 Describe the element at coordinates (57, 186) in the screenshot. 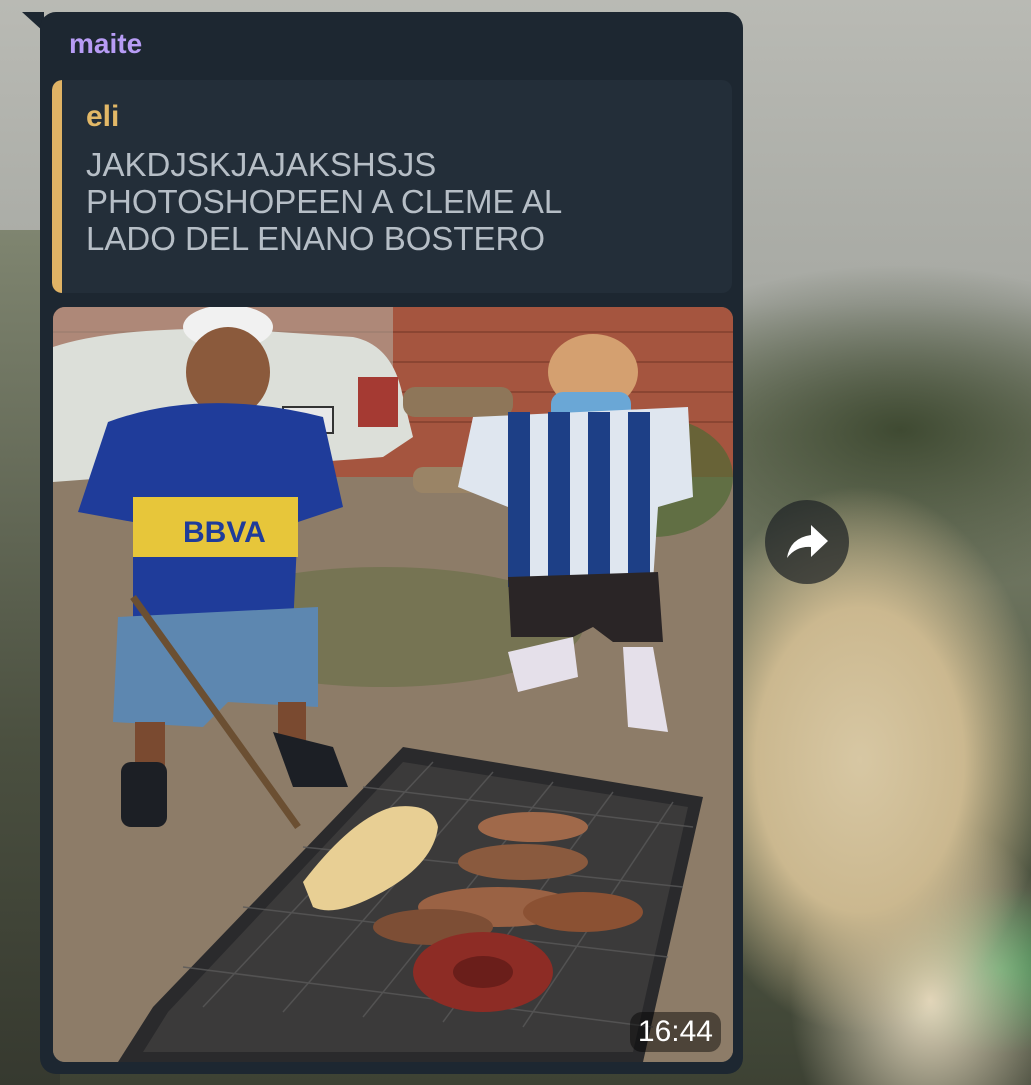

I see `reply-accent-bar` at that location.